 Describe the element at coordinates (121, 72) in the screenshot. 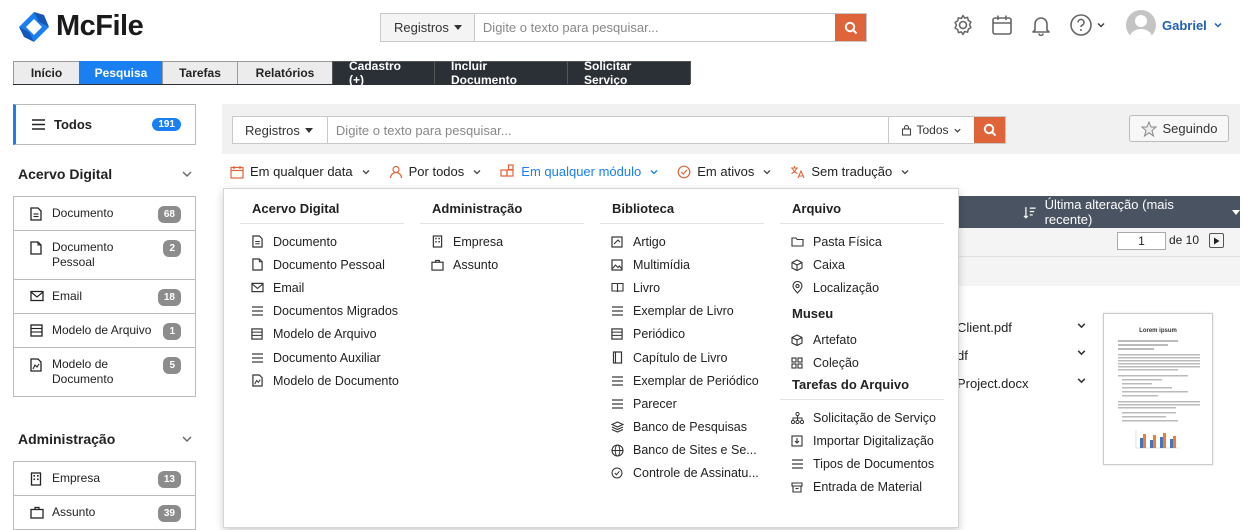

I see `tab-pesquisa: Pesquisa` at that location.